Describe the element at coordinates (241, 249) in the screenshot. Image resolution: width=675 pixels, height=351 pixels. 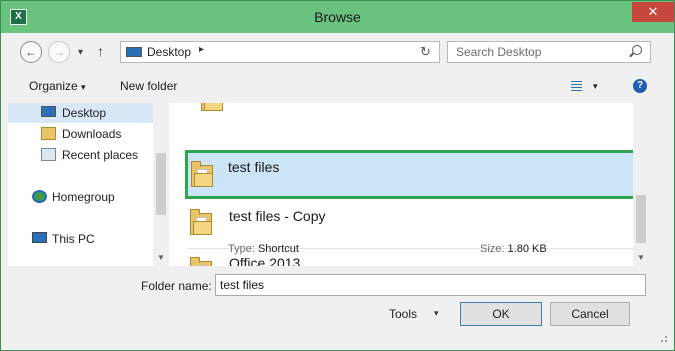
I see `file-type-label: Type:` at that location.